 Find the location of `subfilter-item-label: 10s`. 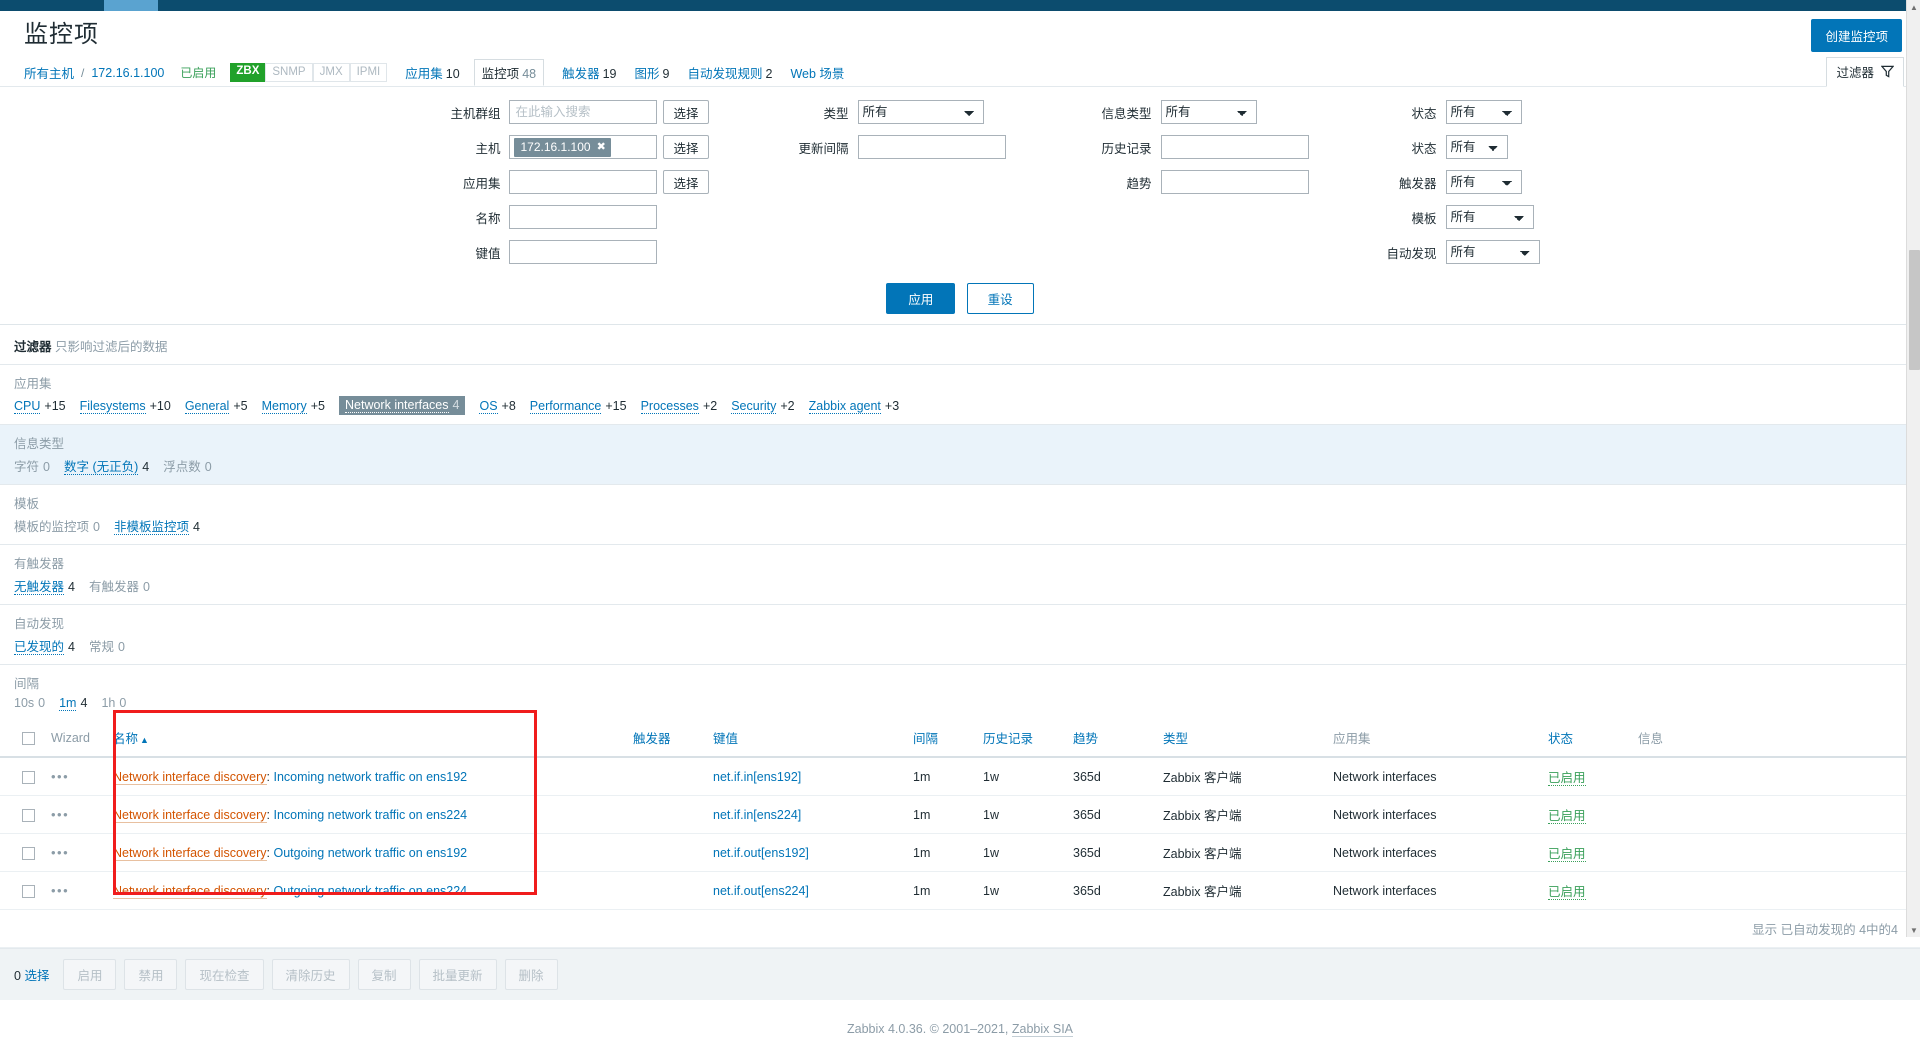

subfilter-item-label: 10s is located at coordinates (24, 703).